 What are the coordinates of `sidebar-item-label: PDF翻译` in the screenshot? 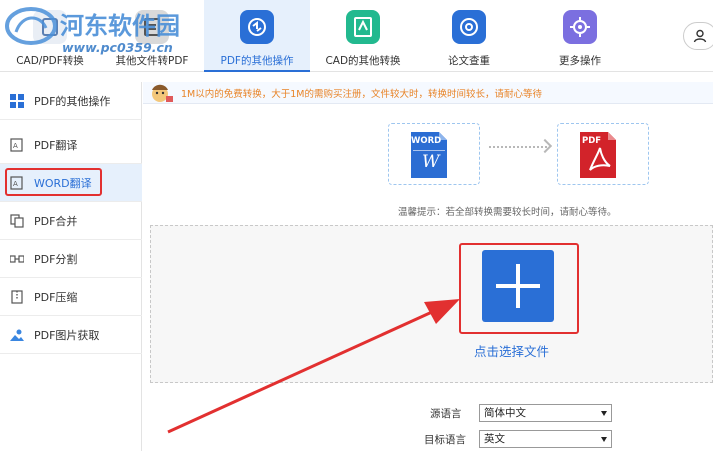 It's located at (56, 145).